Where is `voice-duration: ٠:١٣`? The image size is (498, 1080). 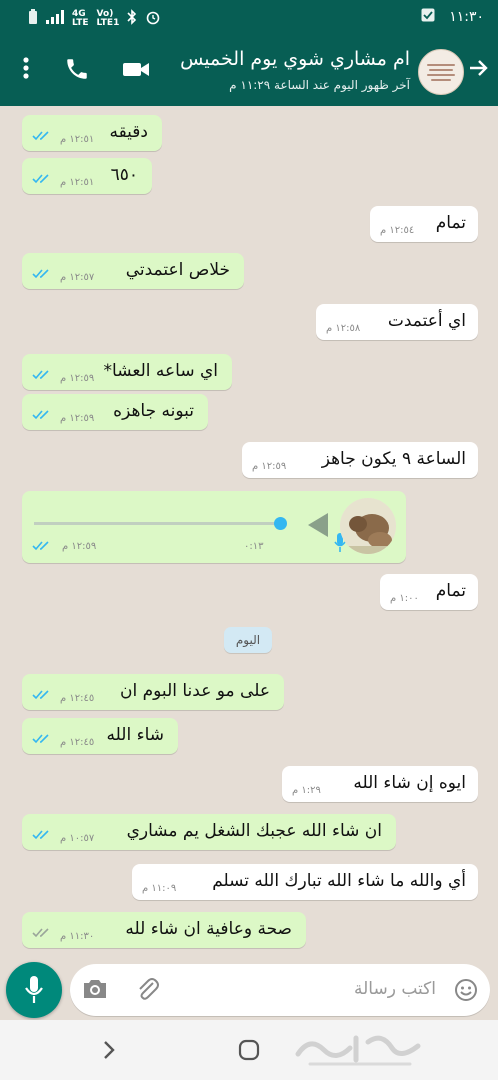 voice-duration: ٠:١٣ is located at coordinates (254, 546).